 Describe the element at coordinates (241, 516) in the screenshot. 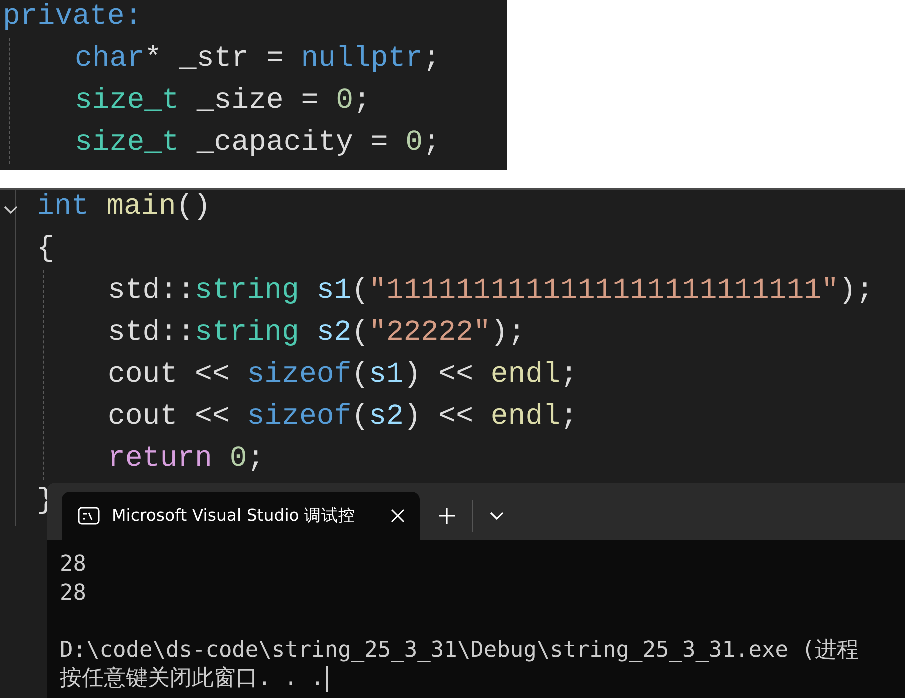

I see `terminal-tab: Microsoft Visual Studio 调试控` at that location.